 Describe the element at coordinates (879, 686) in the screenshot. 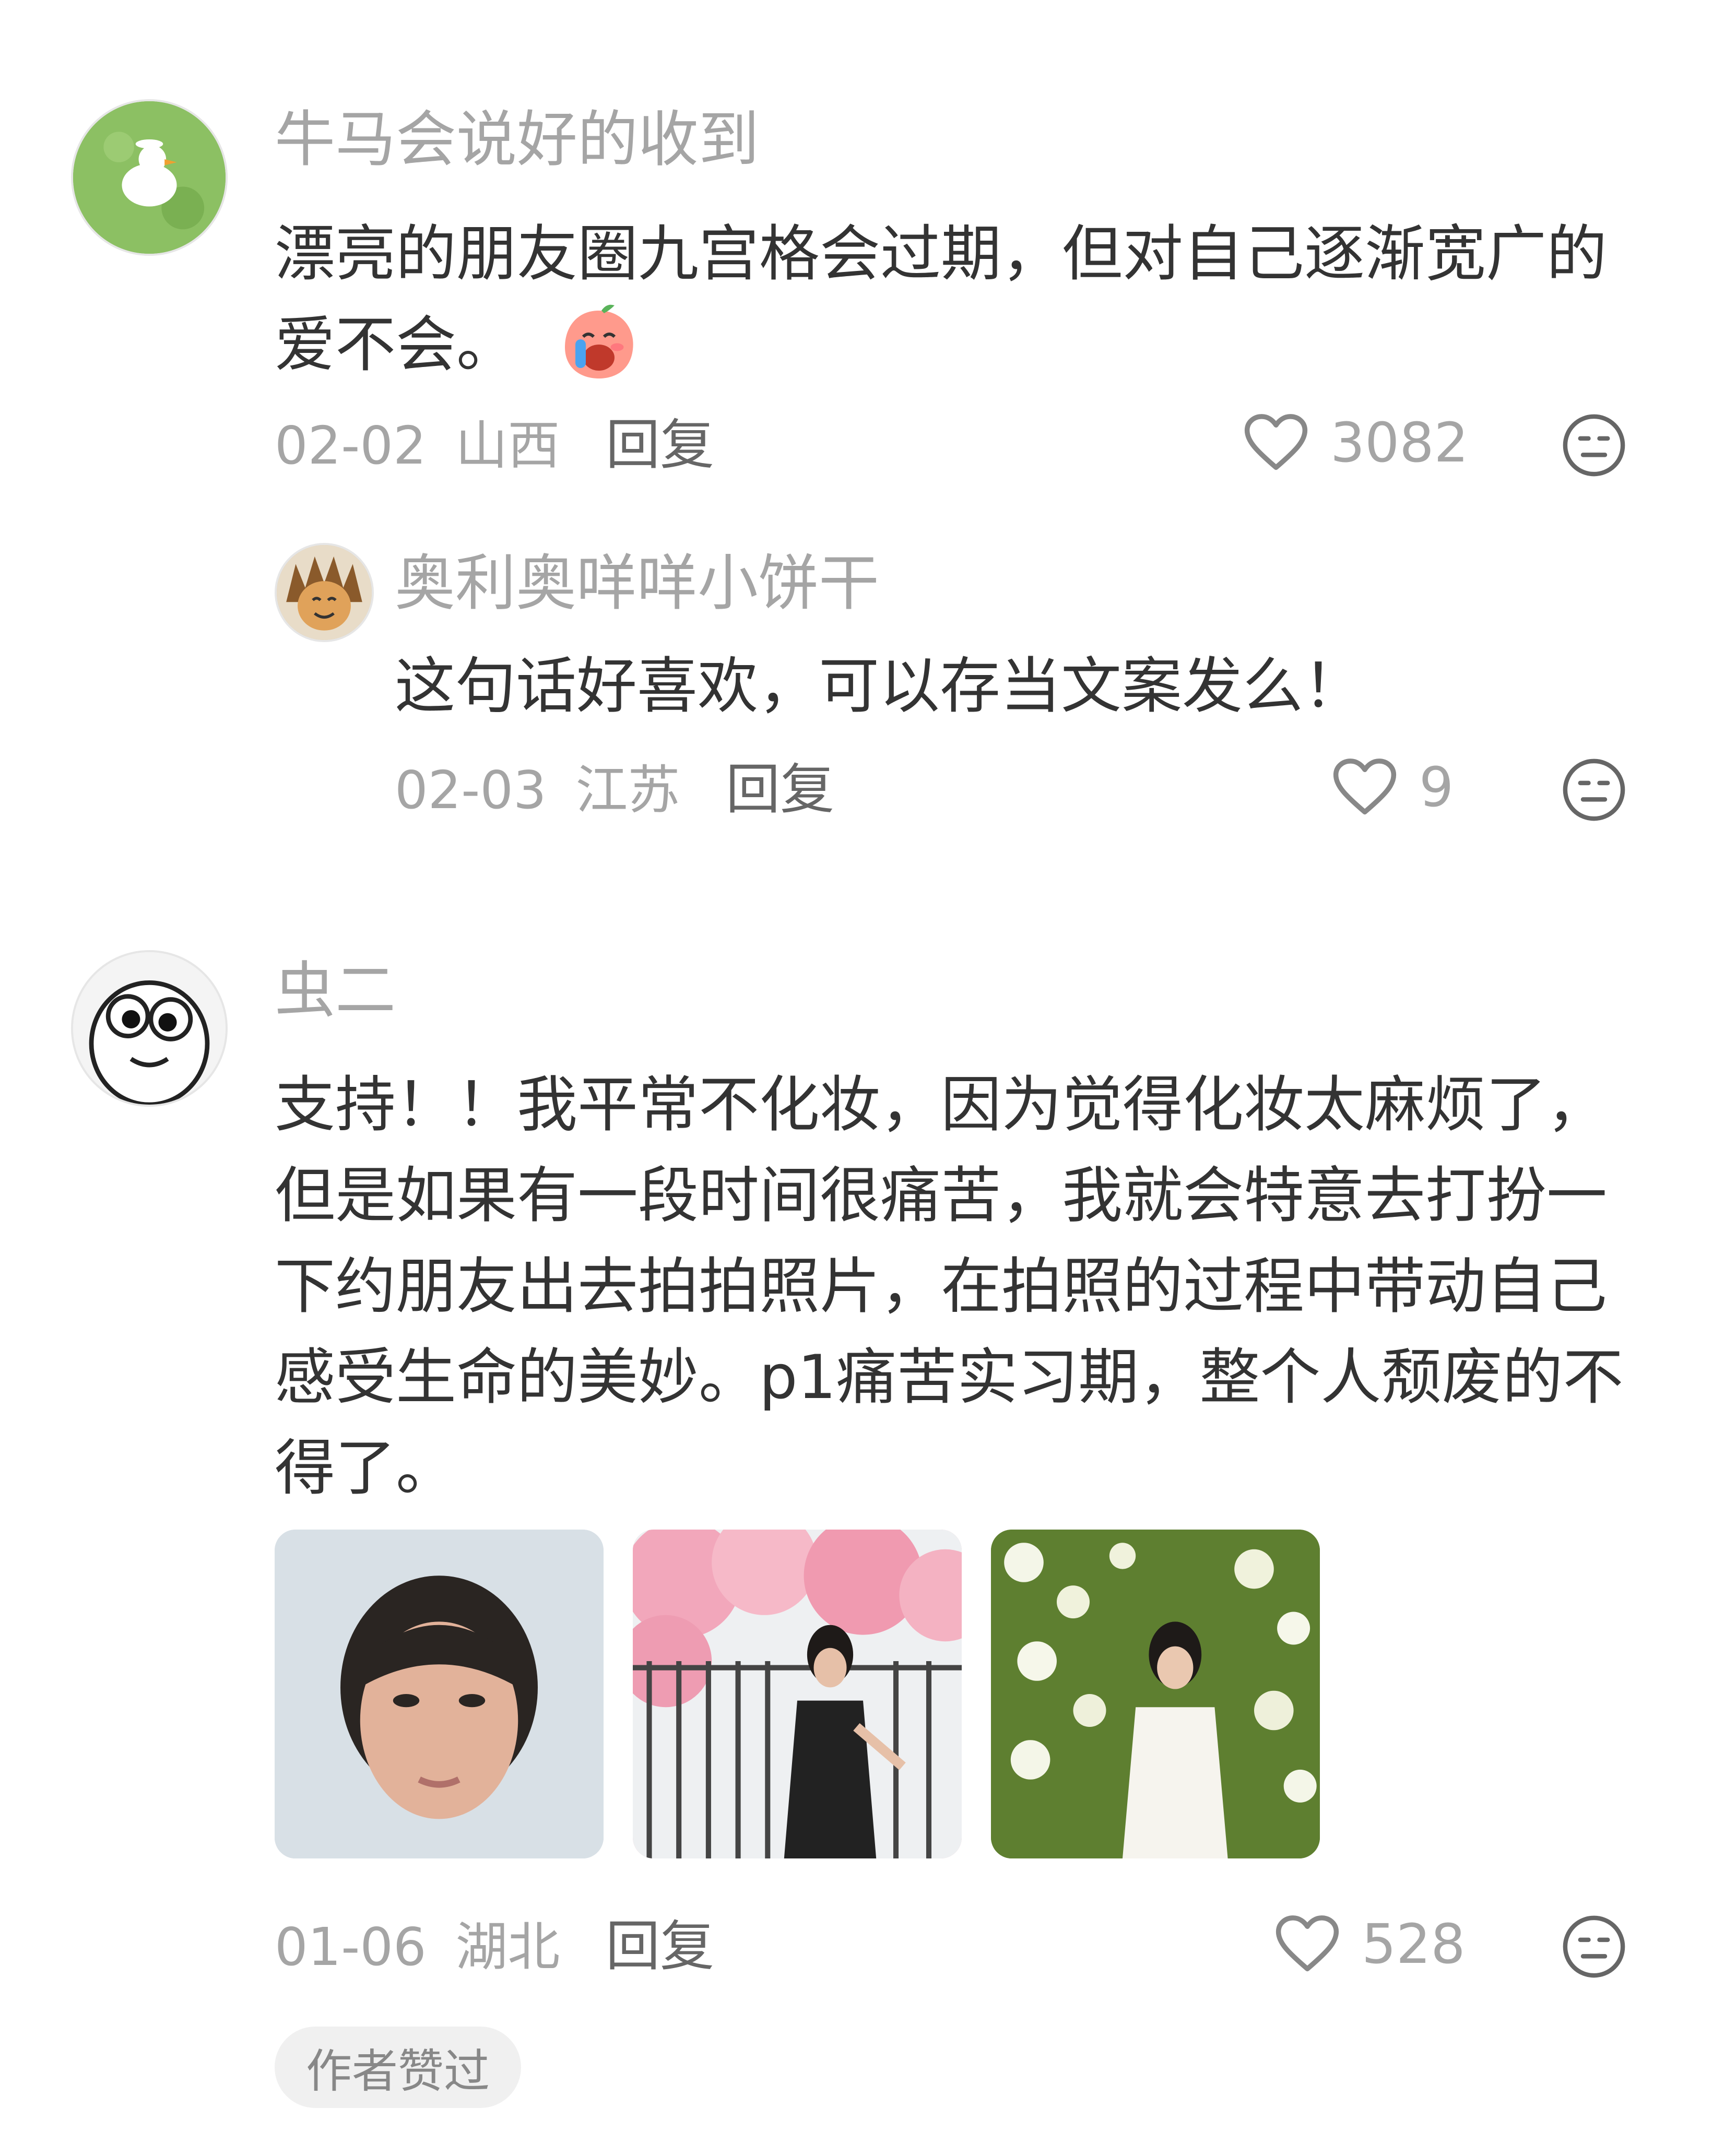

I see `comment-text: 这句话好喜欢，可以存当文案发么！` at that location.